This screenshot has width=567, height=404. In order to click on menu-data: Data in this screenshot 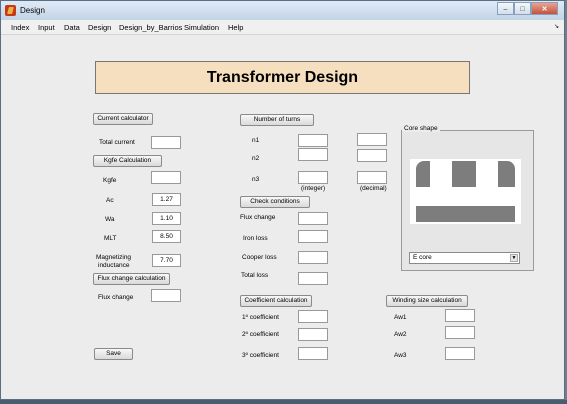, I will do `click(72, 27)`.